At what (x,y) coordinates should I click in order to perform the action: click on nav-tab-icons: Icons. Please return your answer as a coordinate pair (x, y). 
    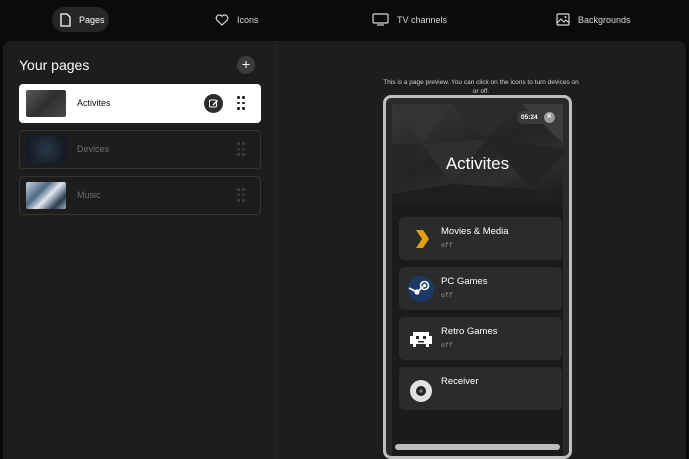
    Looking at the image, I should click on (237, 19).